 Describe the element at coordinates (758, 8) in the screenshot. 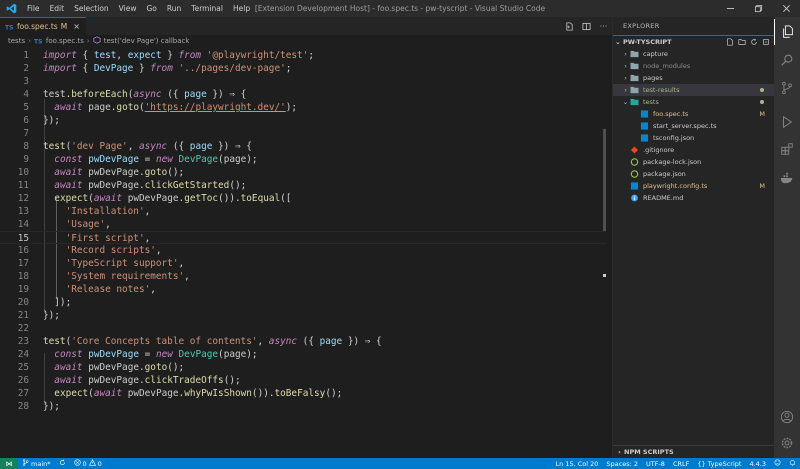

I see `restore-button` at that location.